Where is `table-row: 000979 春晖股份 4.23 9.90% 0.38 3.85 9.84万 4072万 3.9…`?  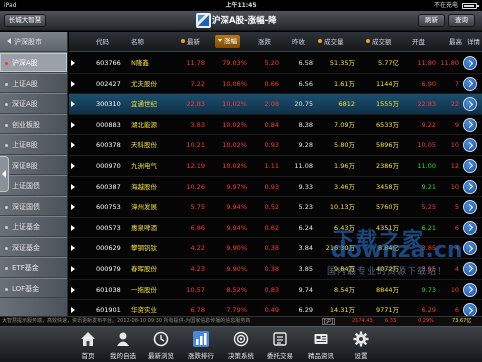 table-row: 000979 春晖股份 4.23 9.90% 0.38 3.85 9.84万 4072万 3.9… is located at coordinates (275, 269).